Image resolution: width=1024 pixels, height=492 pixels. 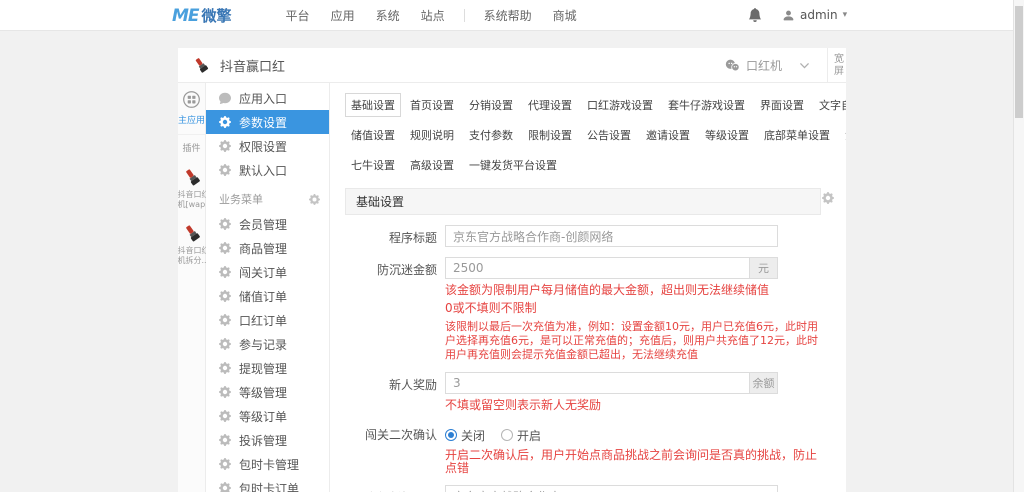 I want to click on tab-套牛仔游戏设置: 套牛仔游戏设置, so click(x=706, y=105).